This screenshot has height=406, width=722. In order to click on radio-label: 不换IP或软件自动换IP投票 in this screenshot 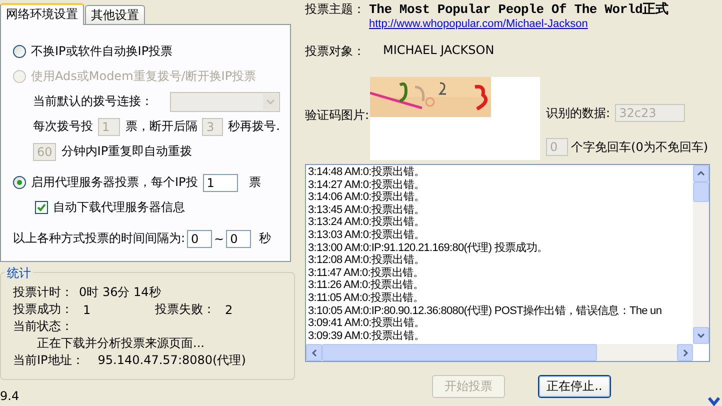, I will do `click(102, 51)`.